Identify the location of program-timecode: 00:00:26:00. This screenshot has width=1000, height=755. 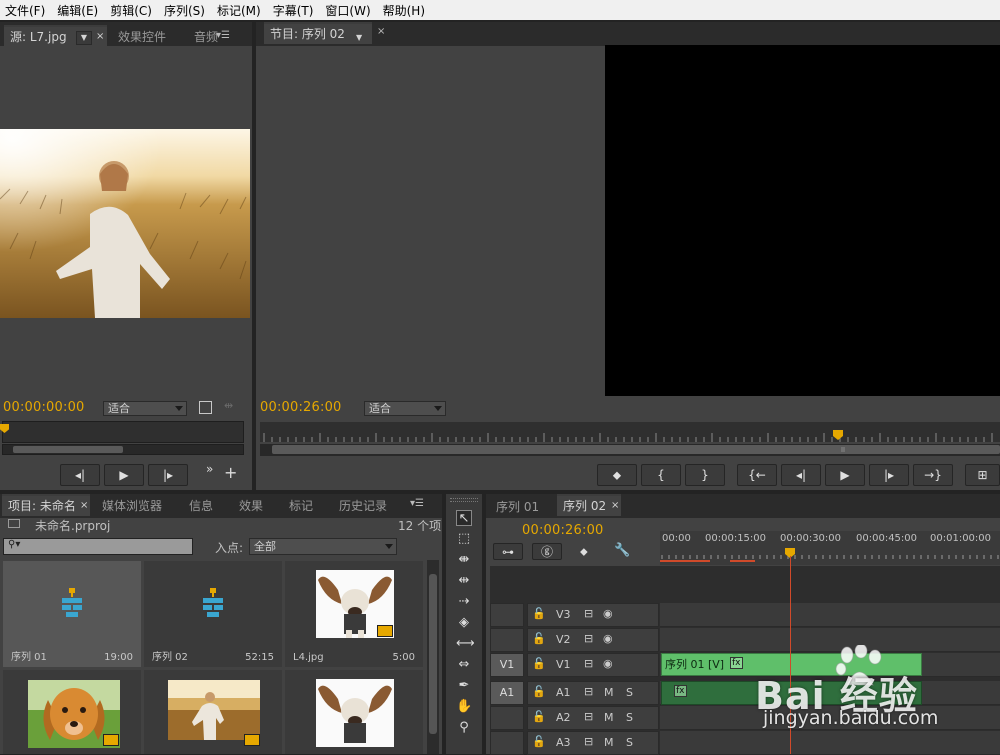
(301, 407).